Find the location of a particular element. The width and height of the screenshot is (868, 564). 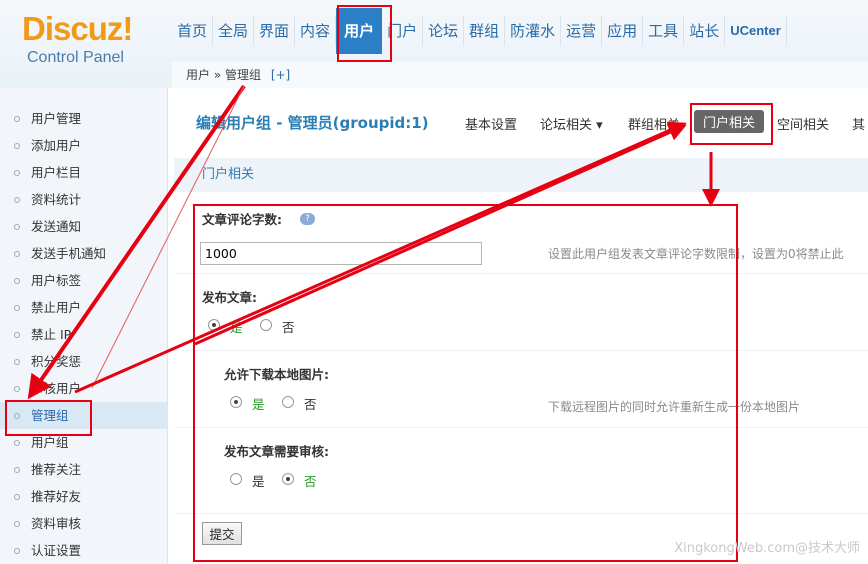

subtab-space: 空间相关 is located at coordinates (803, 123).